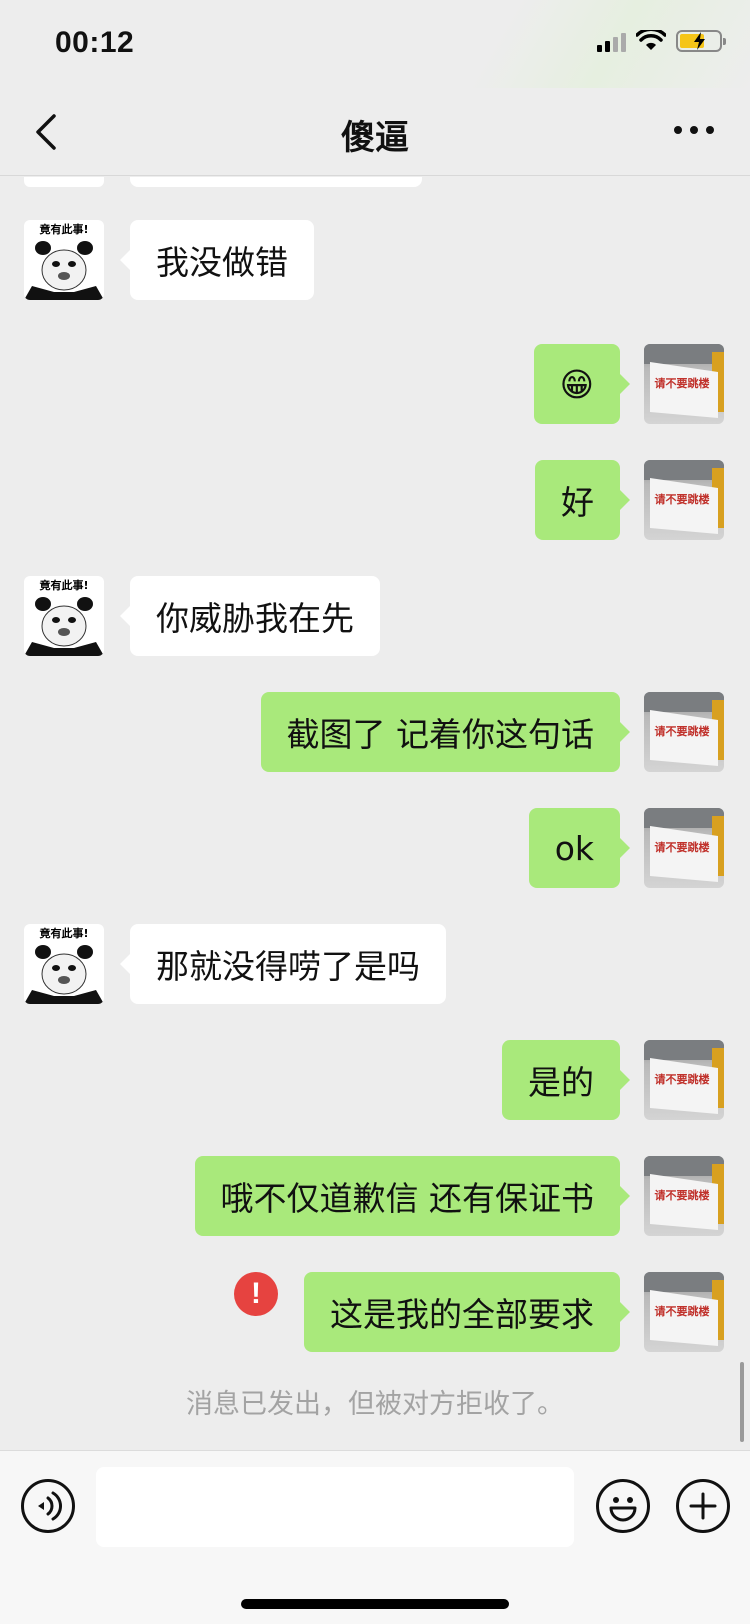  What do you see at coordinates (375, 138) in the screenshot?
I see `chat-title: 傻逼` at bounding box center [375, 138].